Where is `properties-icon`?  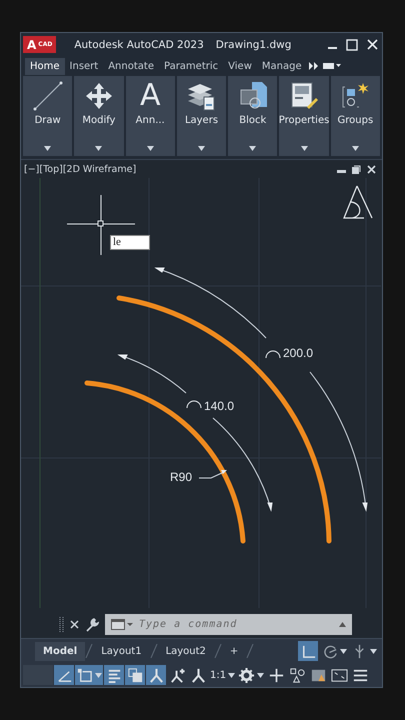 properties-icon is located at coordinates (304, 96).